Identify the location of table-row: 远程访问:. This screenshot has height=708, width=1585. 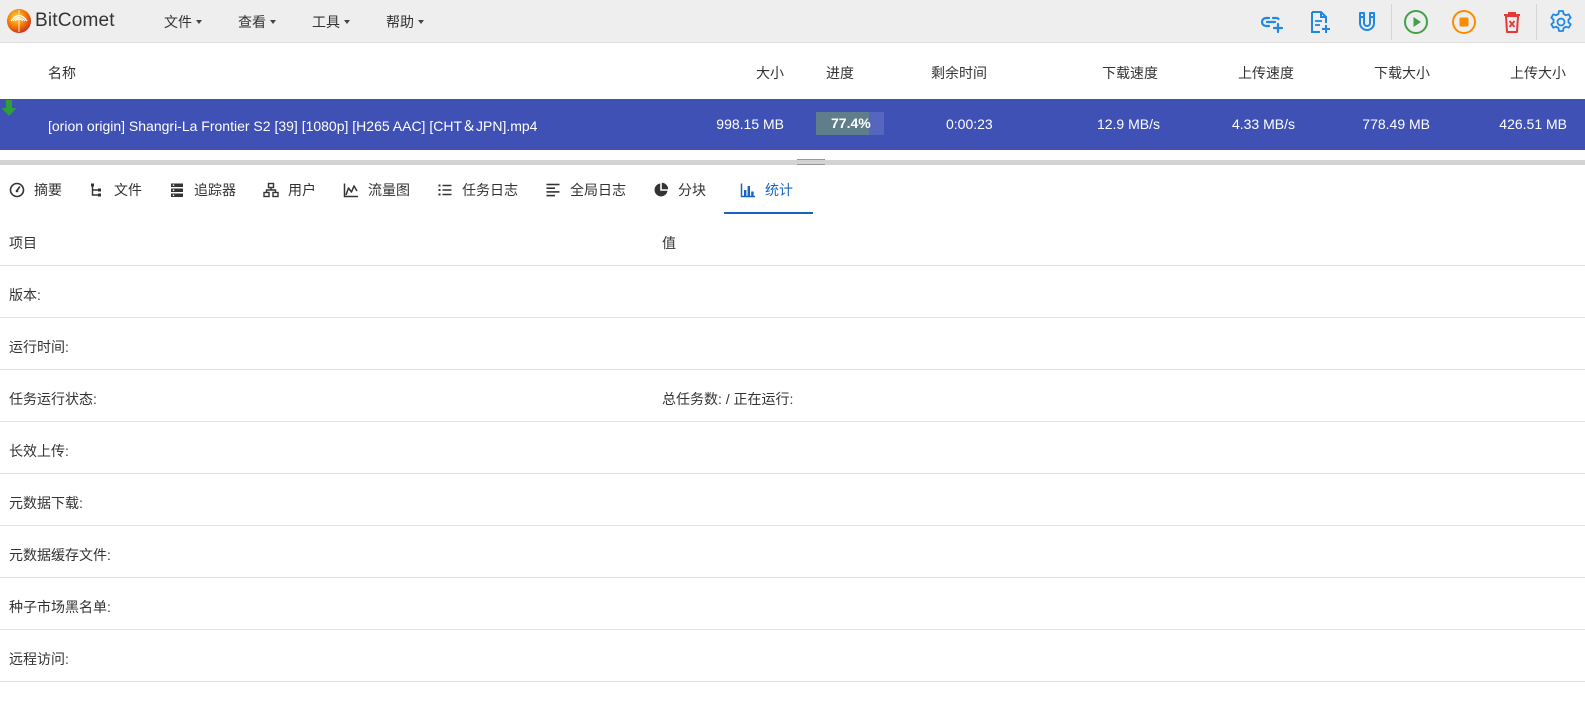
(792, 656).